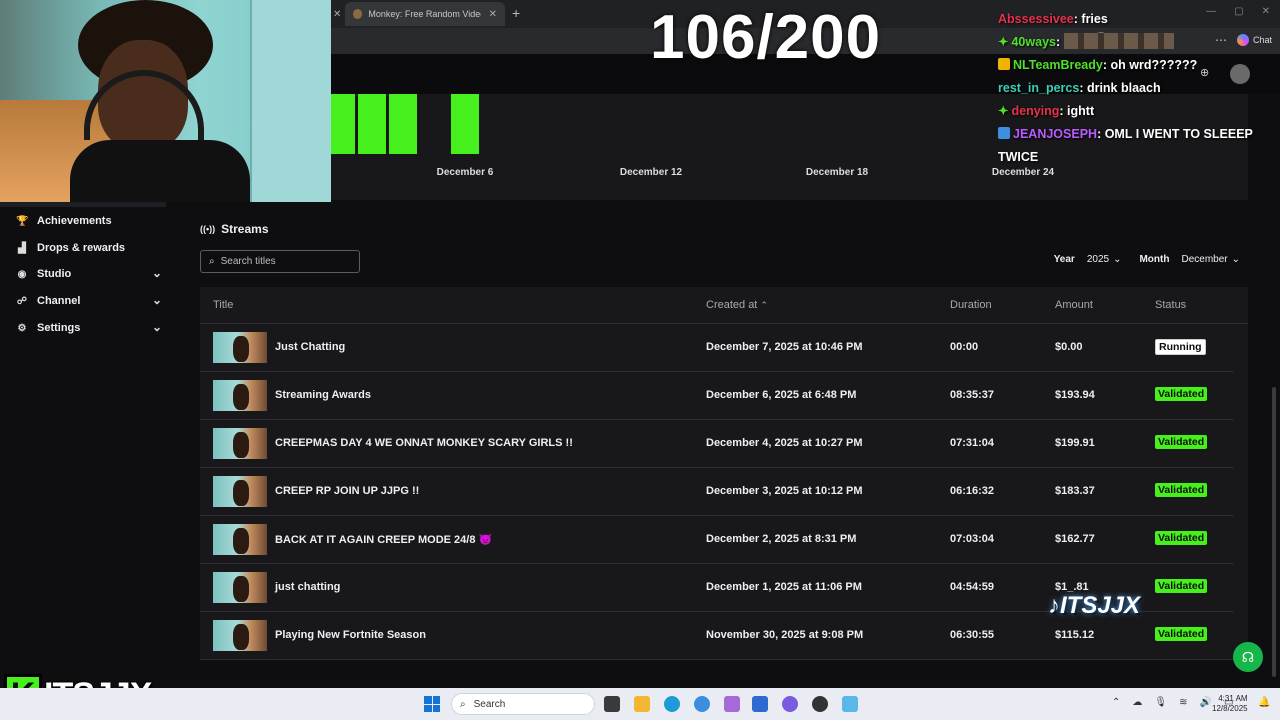 The height and width of the screenshot is (720, 1280). Describe the element at coordinates (820, 704) in the screenshot. I see `obs-icon` at that location.